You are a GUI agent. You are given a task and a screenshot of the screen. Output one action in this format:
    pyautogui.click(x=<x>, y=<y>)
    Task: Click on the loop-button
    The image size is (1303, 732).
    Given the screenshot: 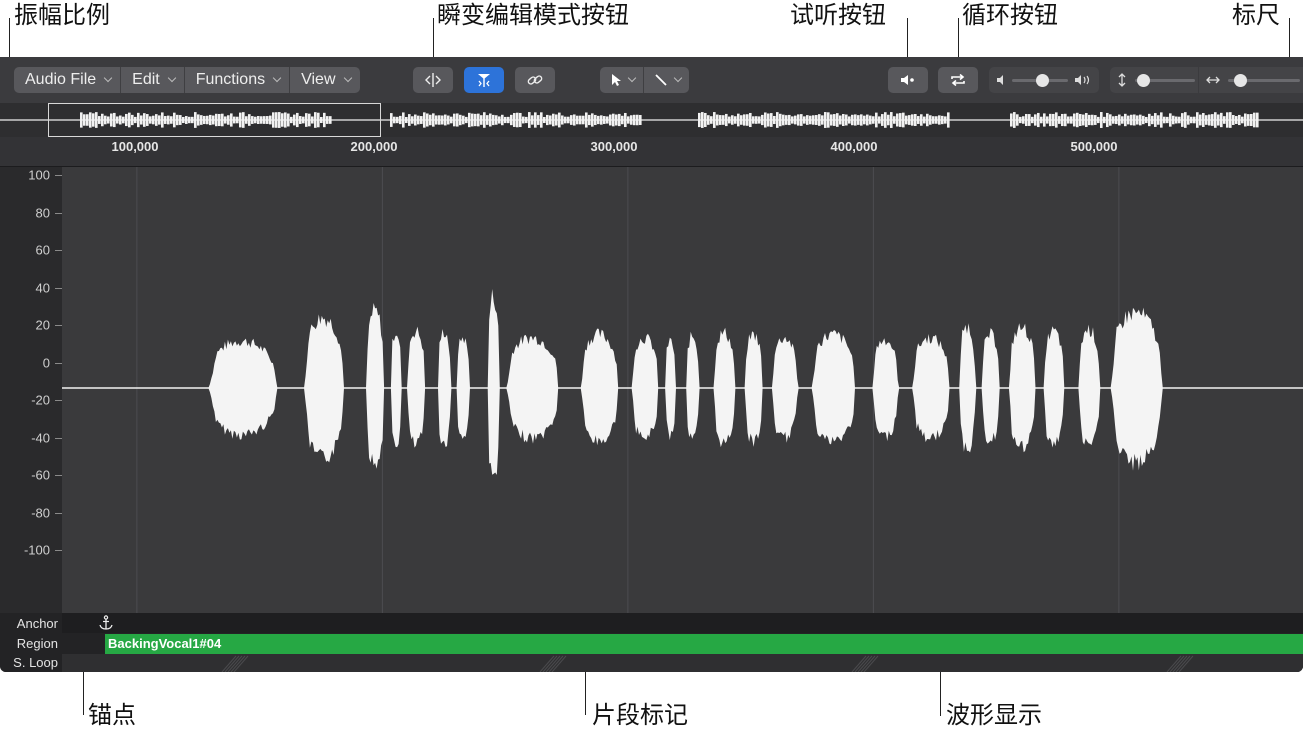 What is the action you would take?
    pyautogui.click(x=958, y=80)
    